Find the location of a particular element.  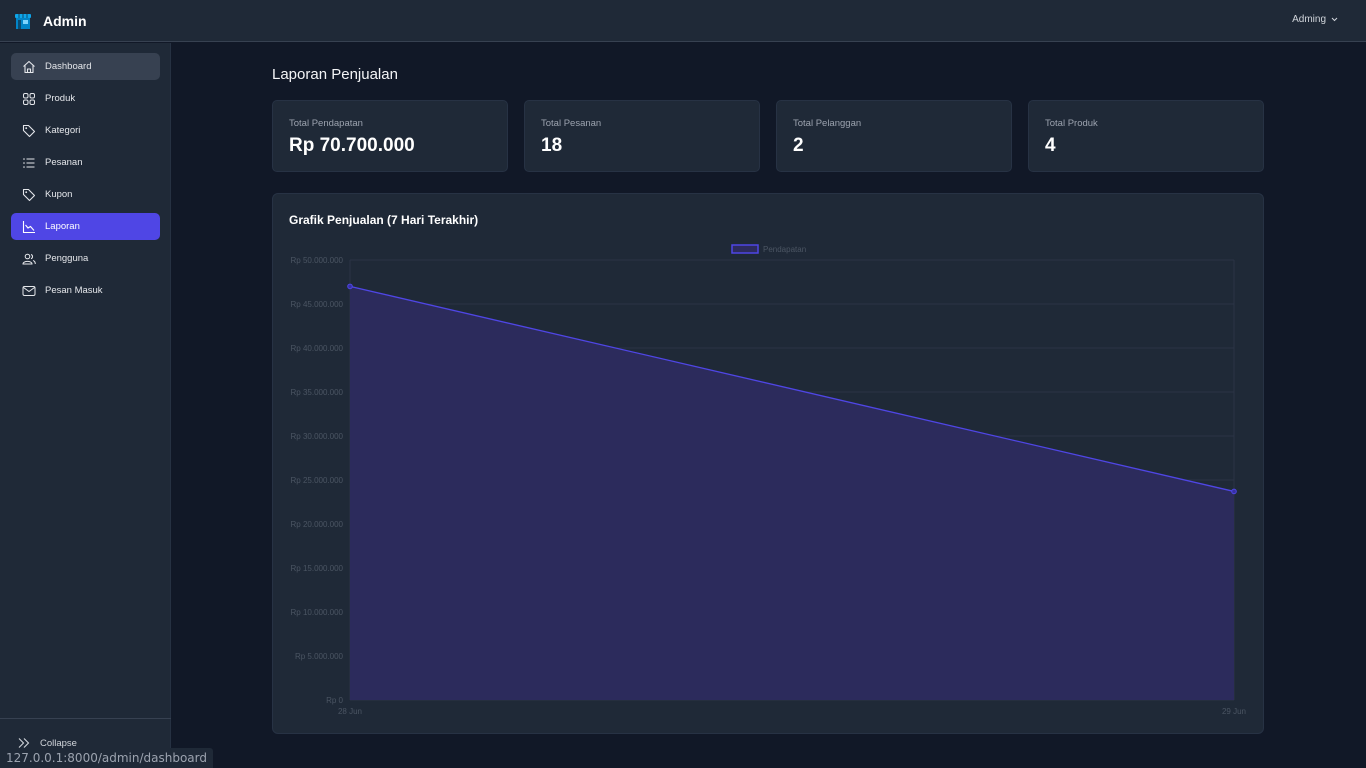

legend-label: Pendapatan is located at coordinates (784, 249).